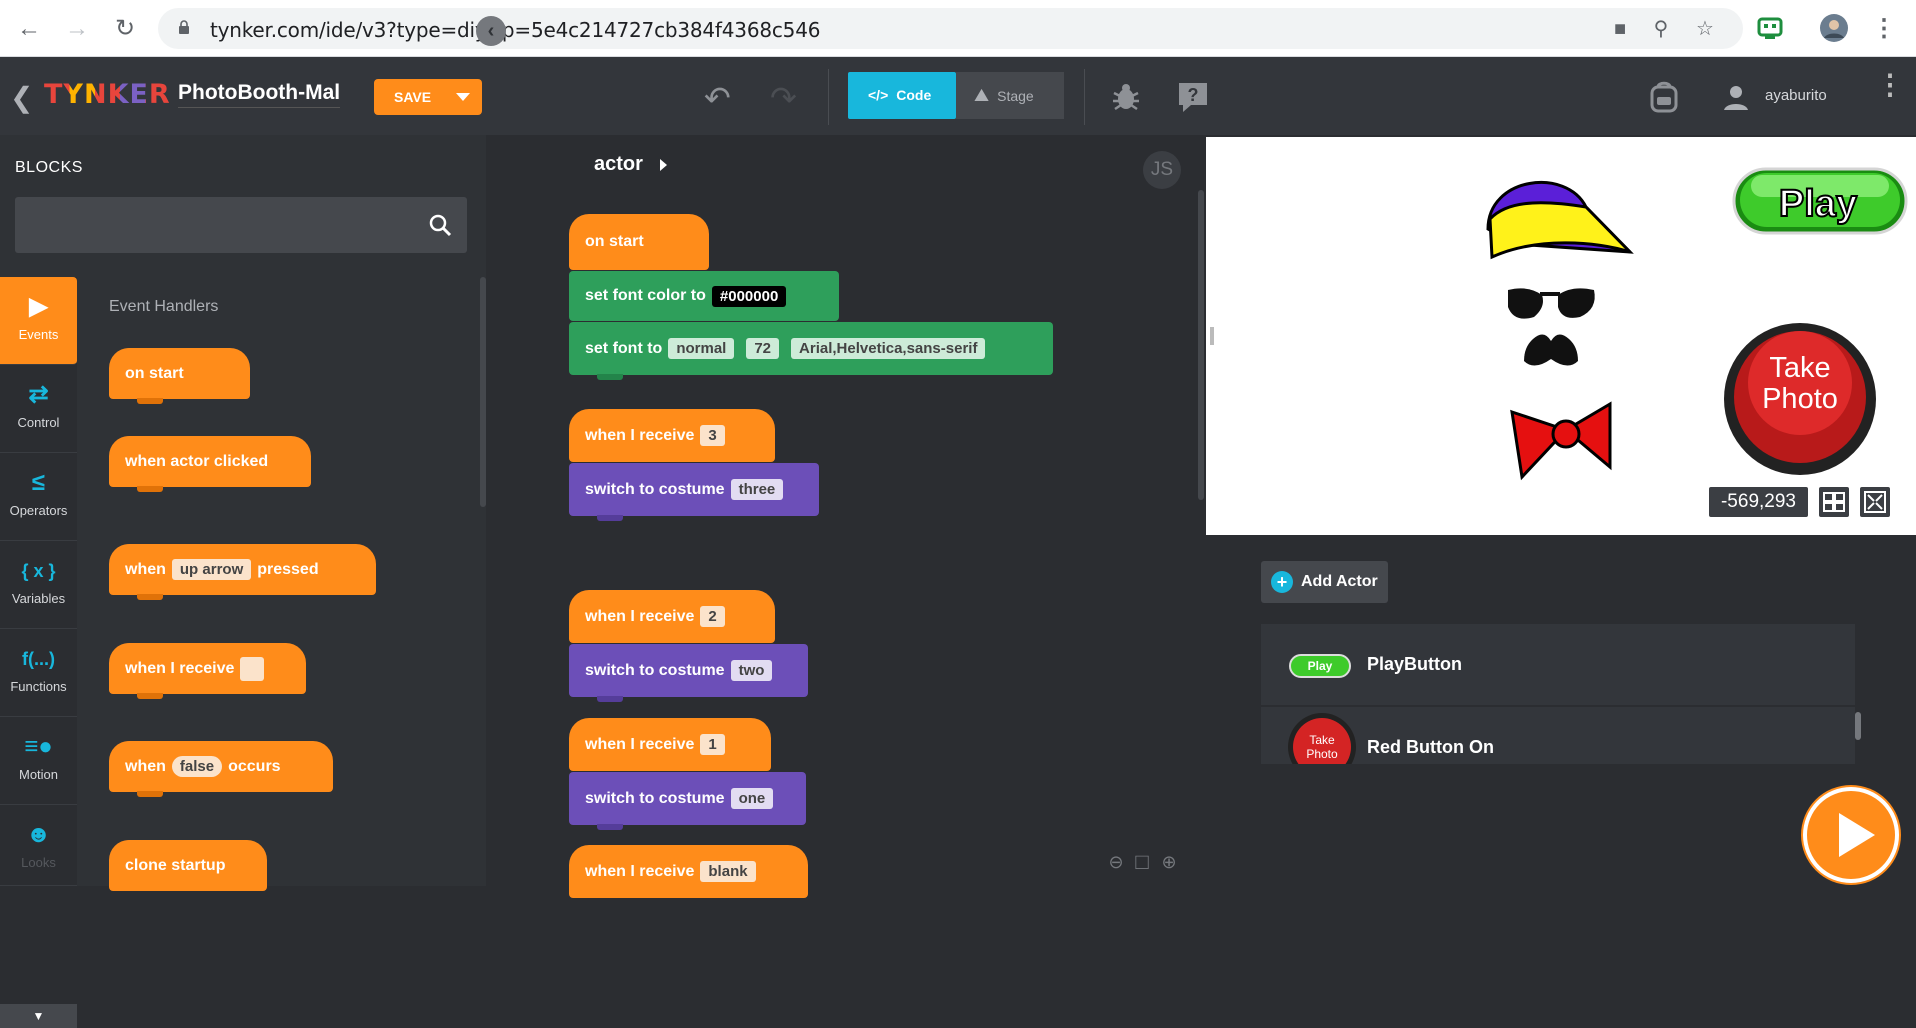  What do you see at coordinates (655, 670) in the screenshot?
I see `block-label: switch to costume` at bounding box center [655, 670].